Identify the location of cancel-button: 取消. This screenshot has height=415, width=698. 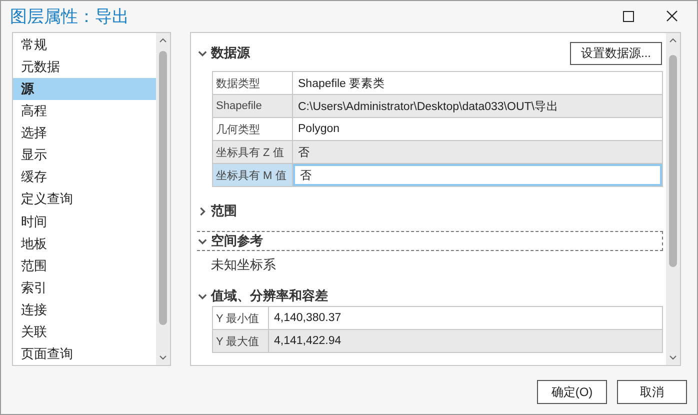
(652, 392).